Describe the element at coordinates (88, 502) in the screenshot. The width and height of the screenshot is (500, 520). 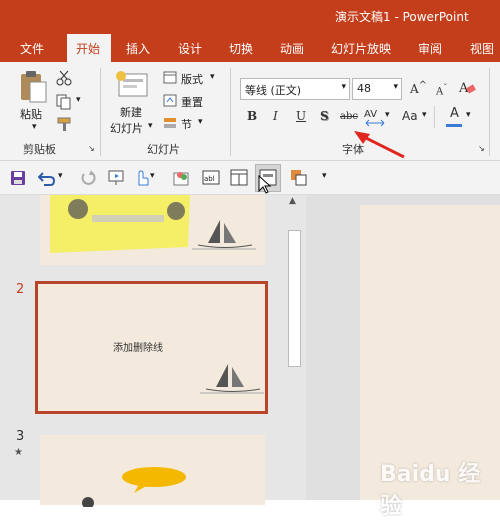
I see `person-icon` at that location.